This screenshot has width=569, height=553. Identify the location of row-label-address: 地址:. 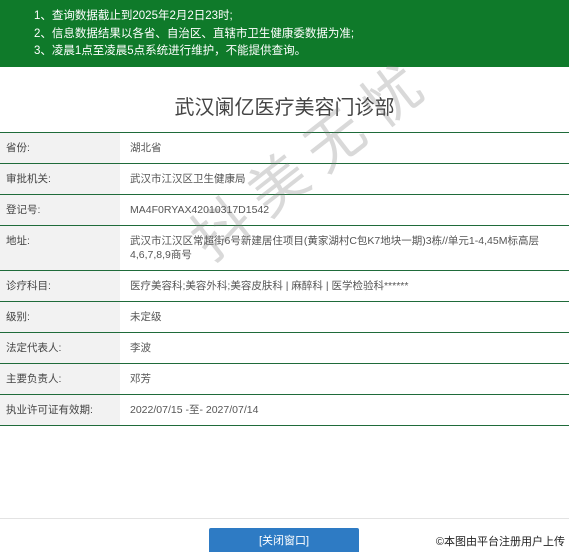
(60, 248).